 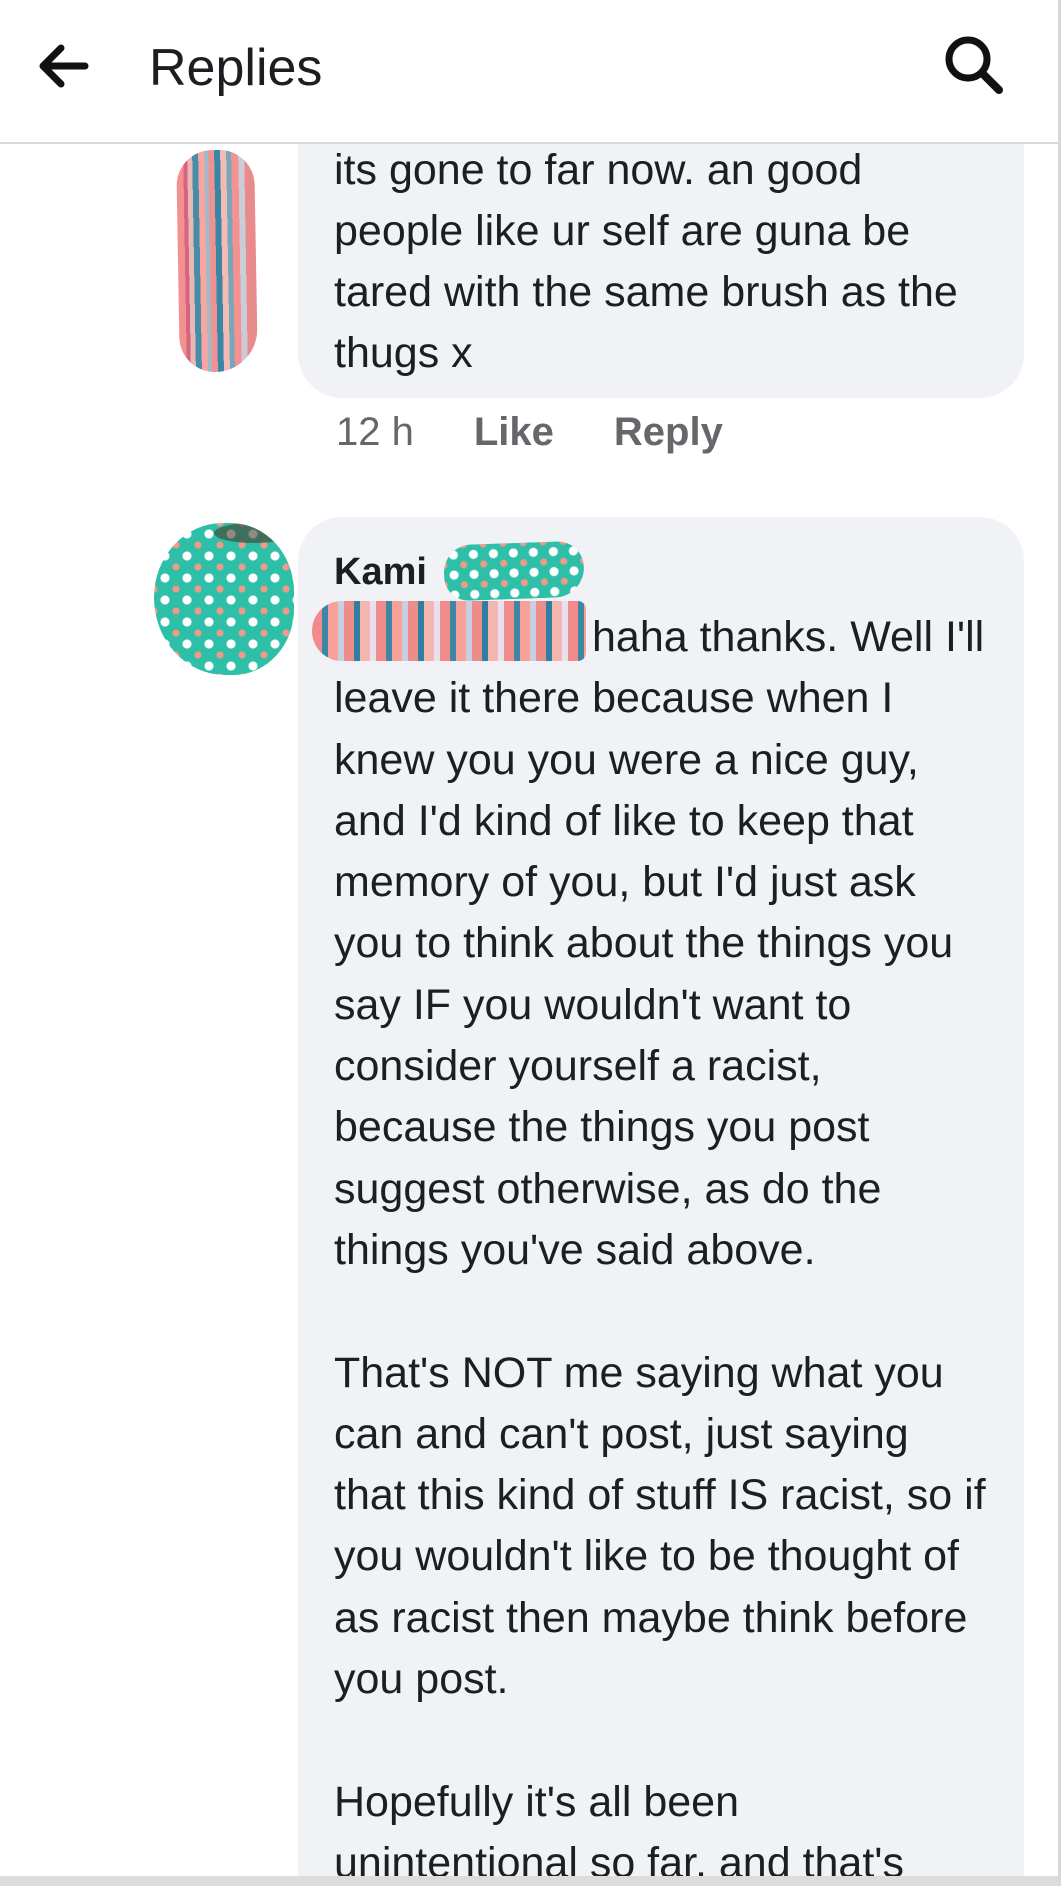 I want to click on top-bar: Replies, so click(x=529, y=72).